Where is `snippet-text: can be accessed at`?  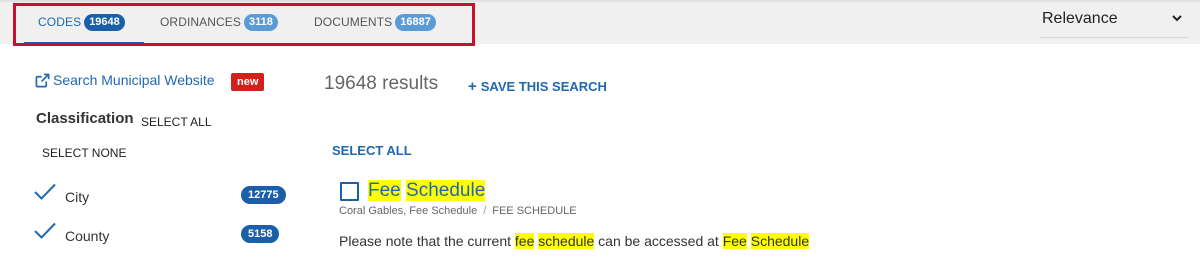 snippet-text: can be accessed at is located at coordinates (658, 241).